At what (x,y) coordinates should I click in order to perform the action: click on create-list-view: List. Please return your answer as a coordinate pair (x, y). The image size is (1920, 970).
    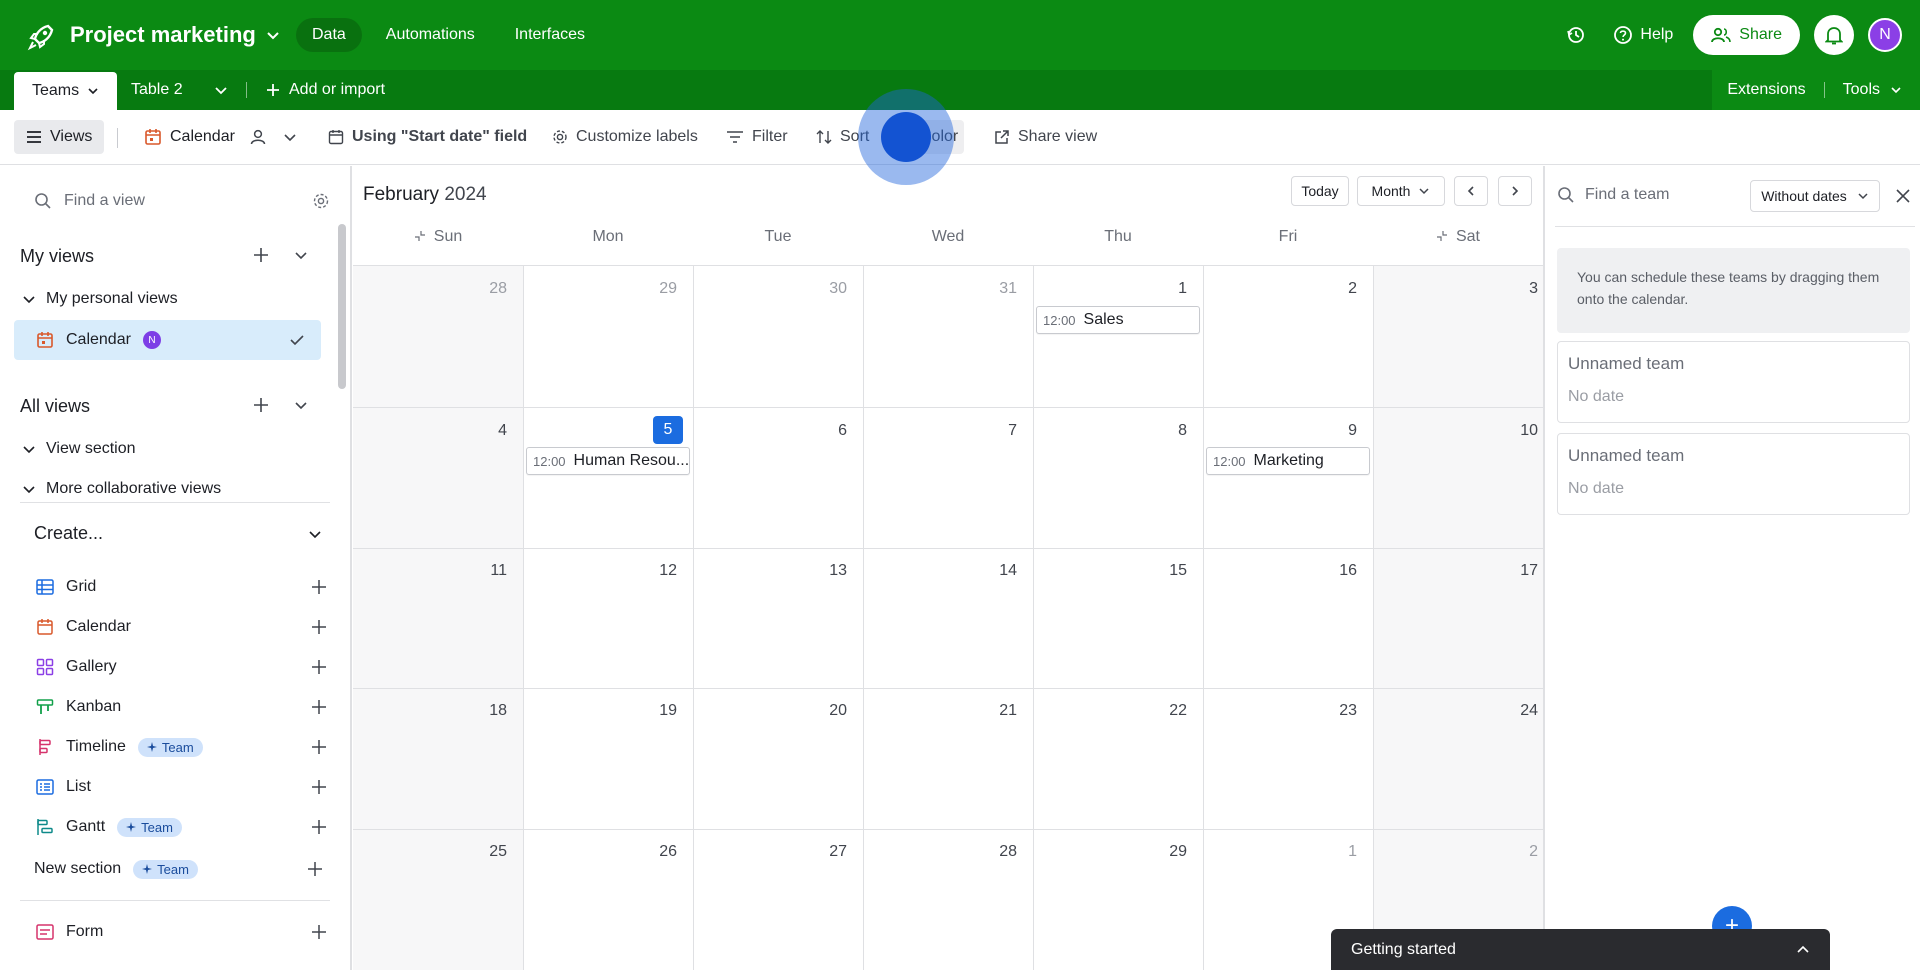
    Looking at the image, I should click on (181, 787).